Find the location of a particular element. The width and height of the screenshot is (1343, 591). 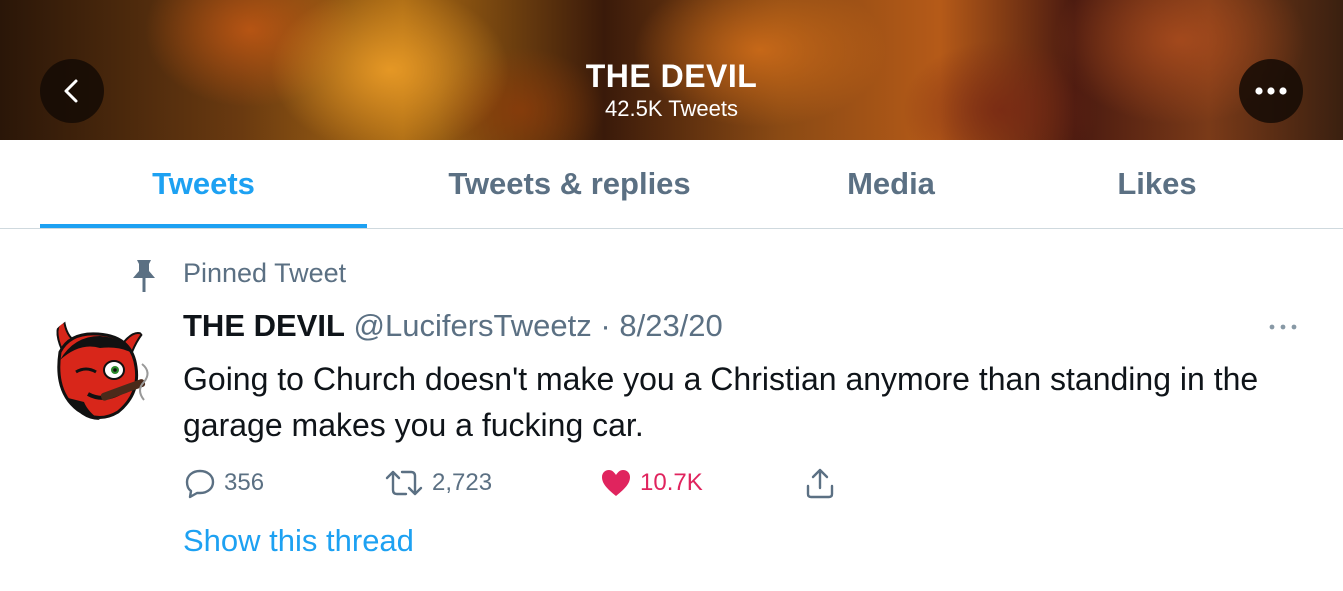

reply-button: 356 is located at coordinates (224, 483).